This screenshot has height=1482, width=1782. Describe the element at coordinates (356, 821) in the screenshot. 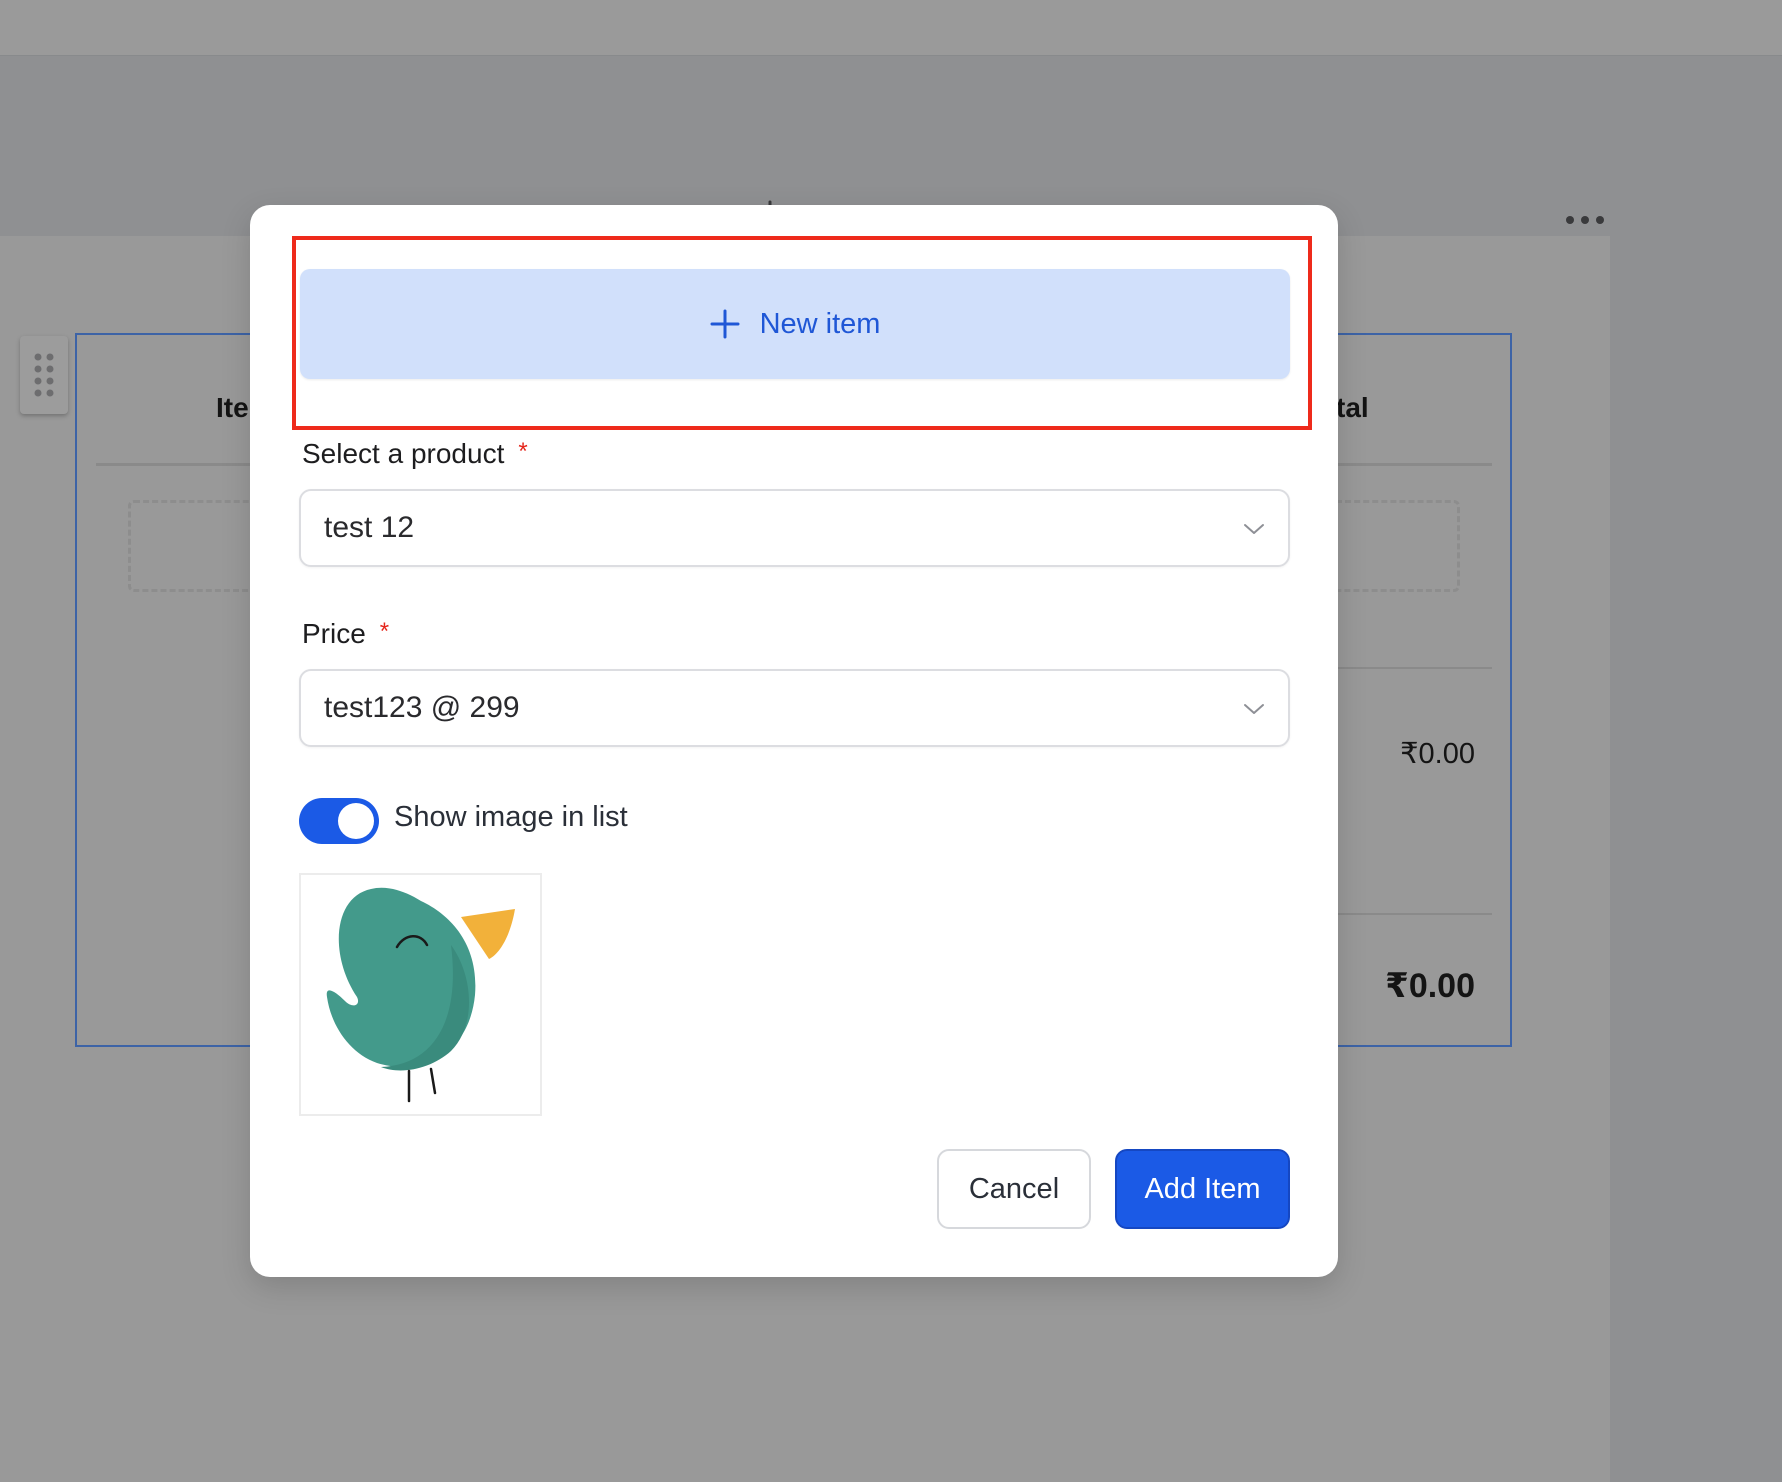

I see `toggle-knob` at that location.